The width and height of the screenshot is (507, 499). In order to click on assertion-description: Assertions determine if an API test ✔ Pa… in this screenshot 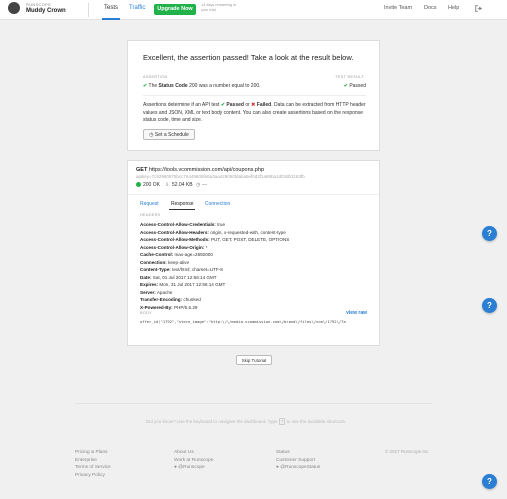, I will do `click(254, 112)`.